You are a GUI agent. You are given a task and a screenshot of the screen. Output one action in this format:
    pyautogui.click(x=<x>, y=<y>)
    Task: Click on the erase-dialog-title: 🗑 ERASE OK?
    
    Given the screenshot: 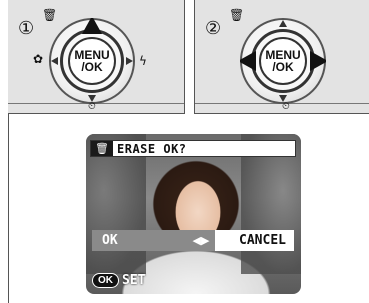 What is the action you would take?
    pyautogui.click(x=193, y=148)
    